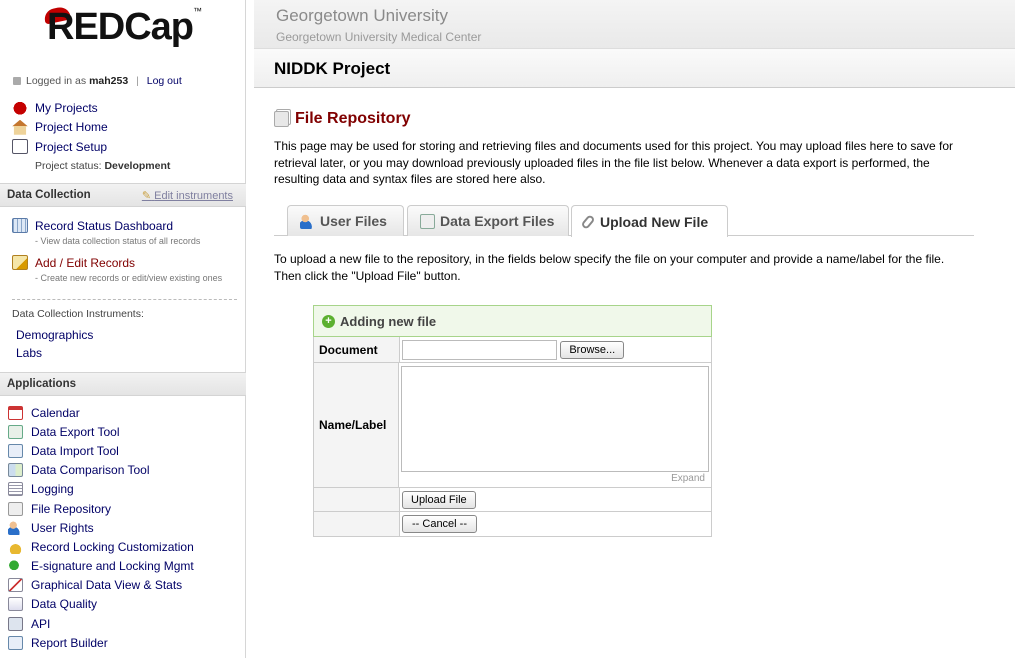 This screenshot has height=658, width=1015. Describe the element at coordinates (55, 413) in the screenshot. I see `calendar-link: Calendar` at that location.